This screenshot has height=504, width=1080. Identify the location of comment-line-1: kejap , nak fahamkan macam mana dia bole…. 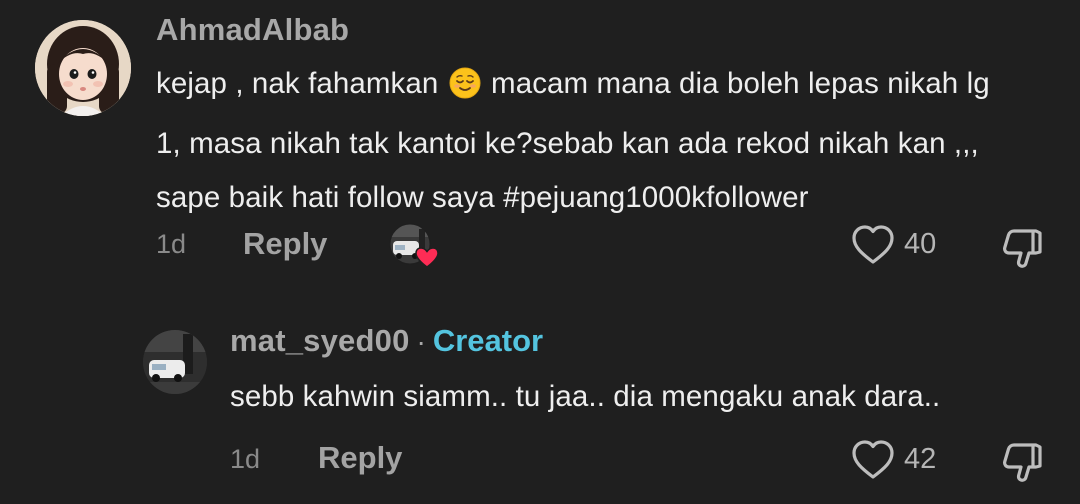
(573, 87).